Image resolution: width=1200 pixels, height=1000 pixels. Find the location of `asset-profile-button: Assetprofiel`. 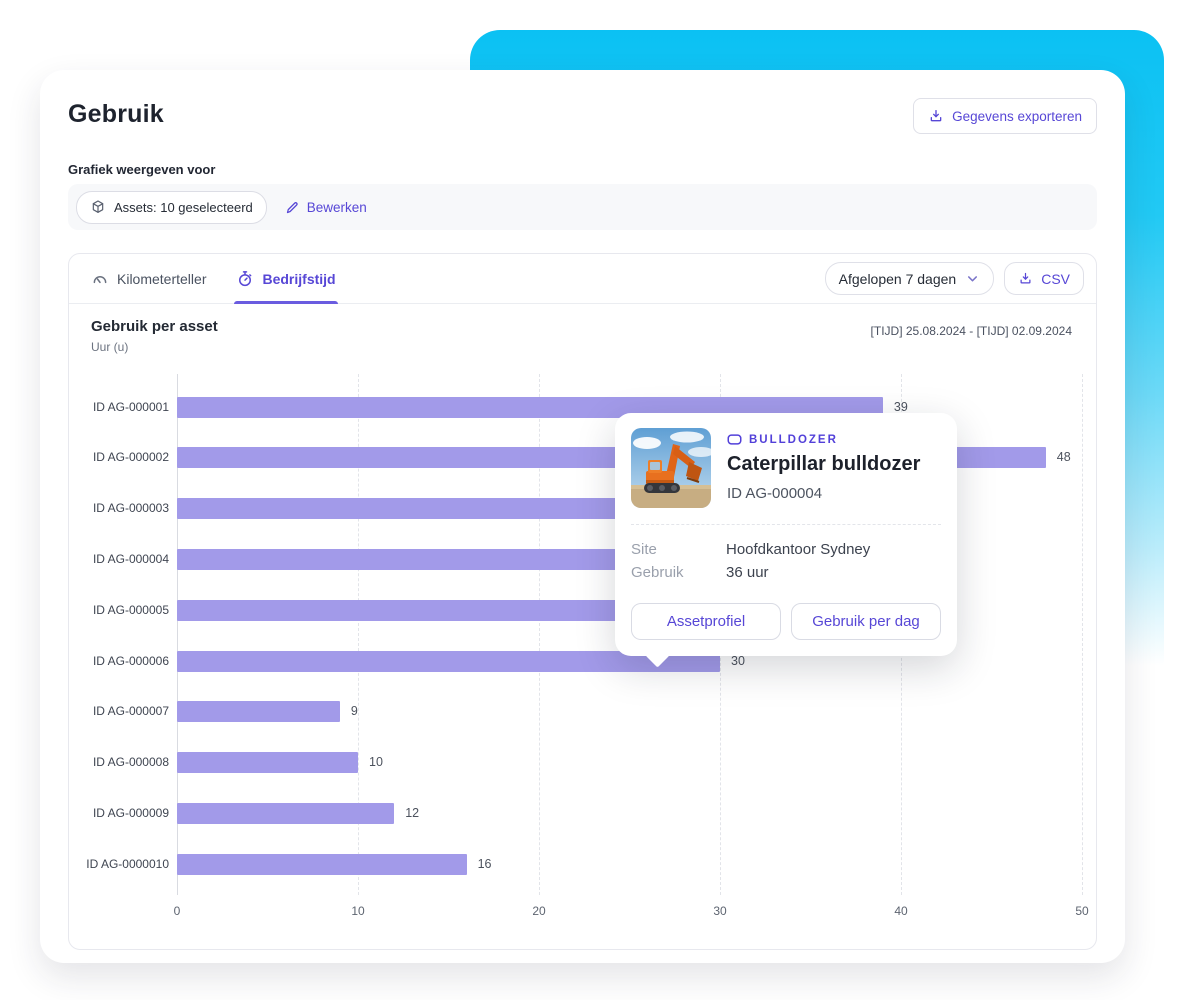

asset-profile-button: Assetprofiel is located at coordinates (706, 621).